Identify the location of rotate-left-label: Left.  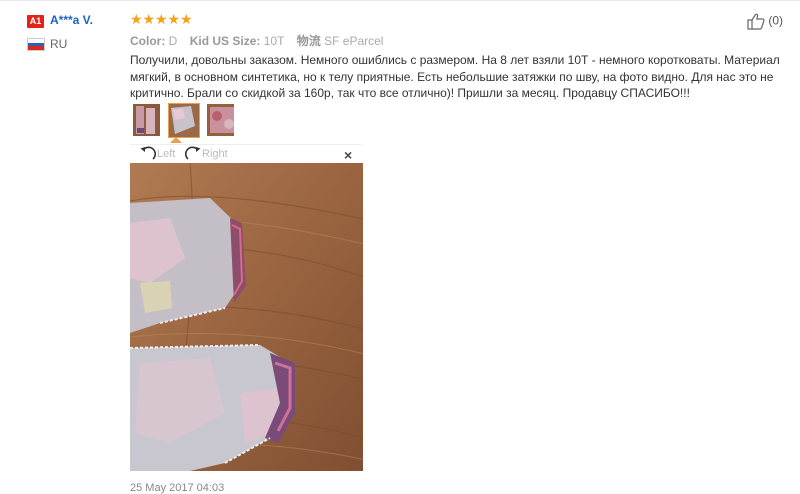
(166, 153).